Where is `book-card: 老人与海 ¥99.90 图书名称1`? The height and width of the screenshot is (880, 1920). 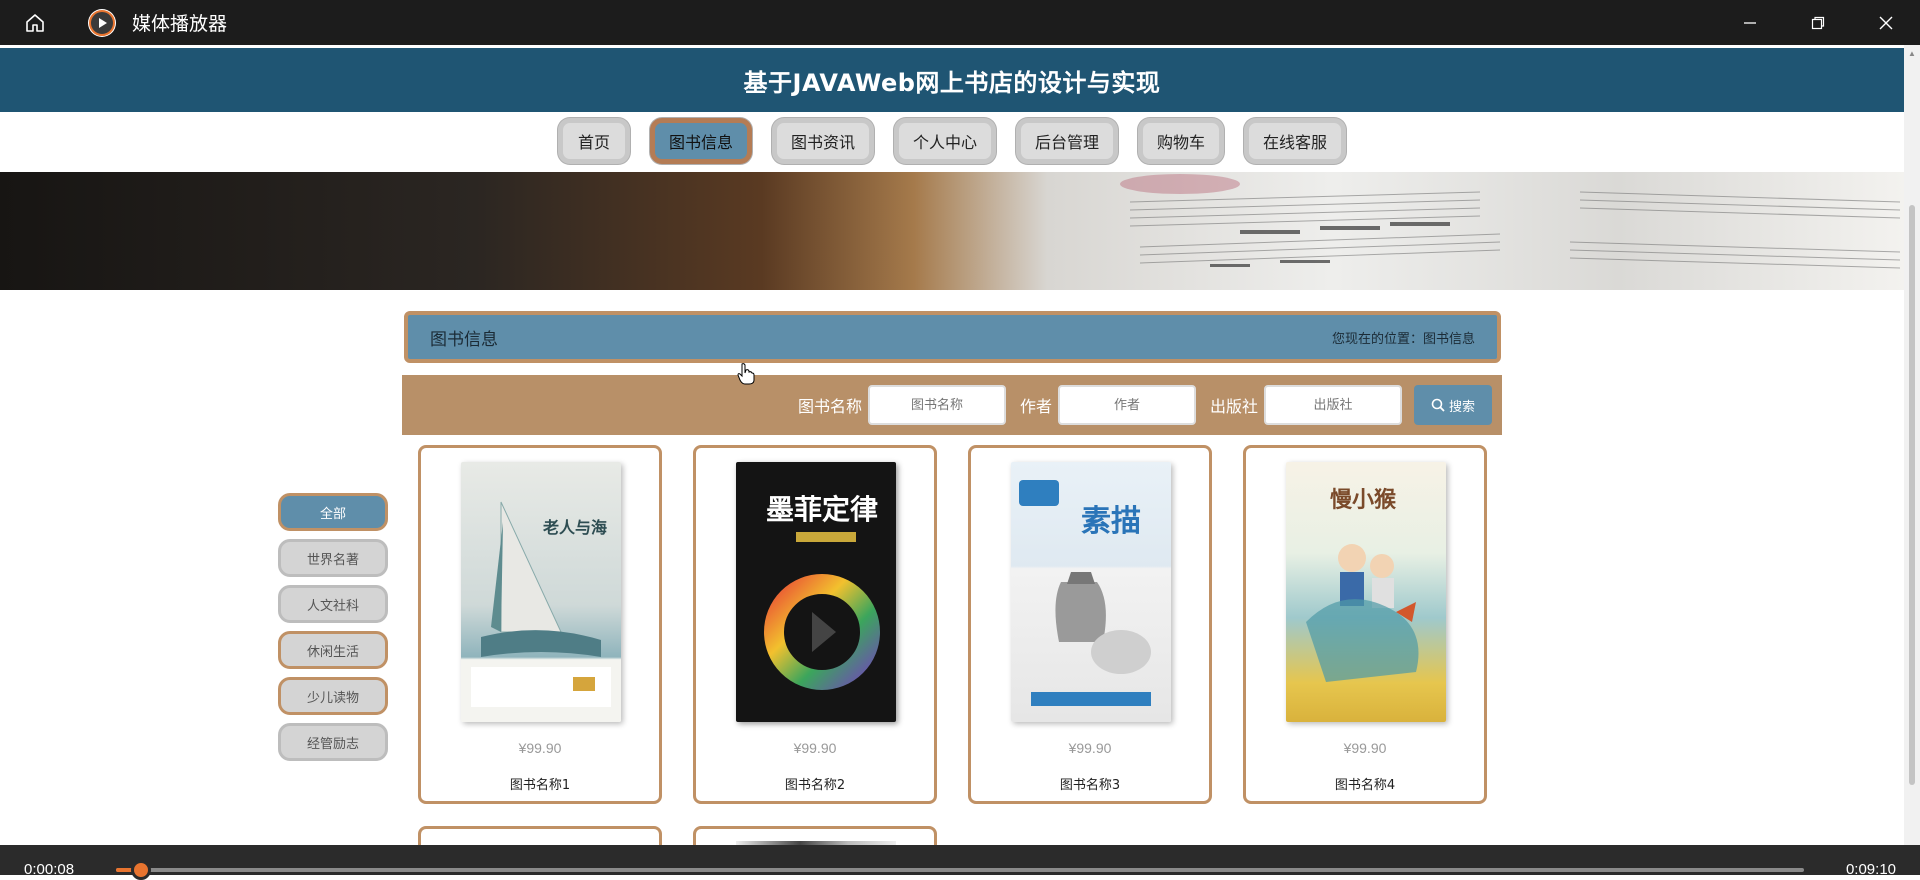
book-card: 老人与海 ¥99.90 图书名称1 is located at coordinates (540, 624).